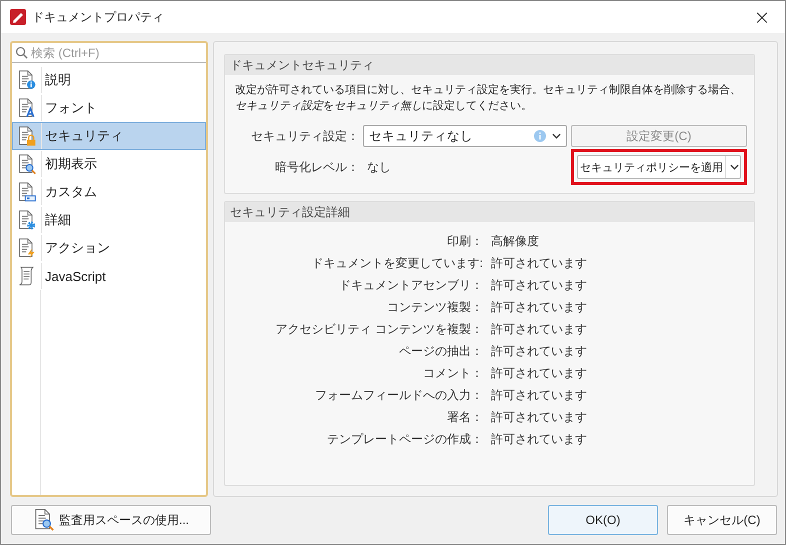  What do you see at coordinates (398, 395) in the screenshot?
I see `detail-label: フォームフィールドへの入力：` at bounding box center [398, 395].